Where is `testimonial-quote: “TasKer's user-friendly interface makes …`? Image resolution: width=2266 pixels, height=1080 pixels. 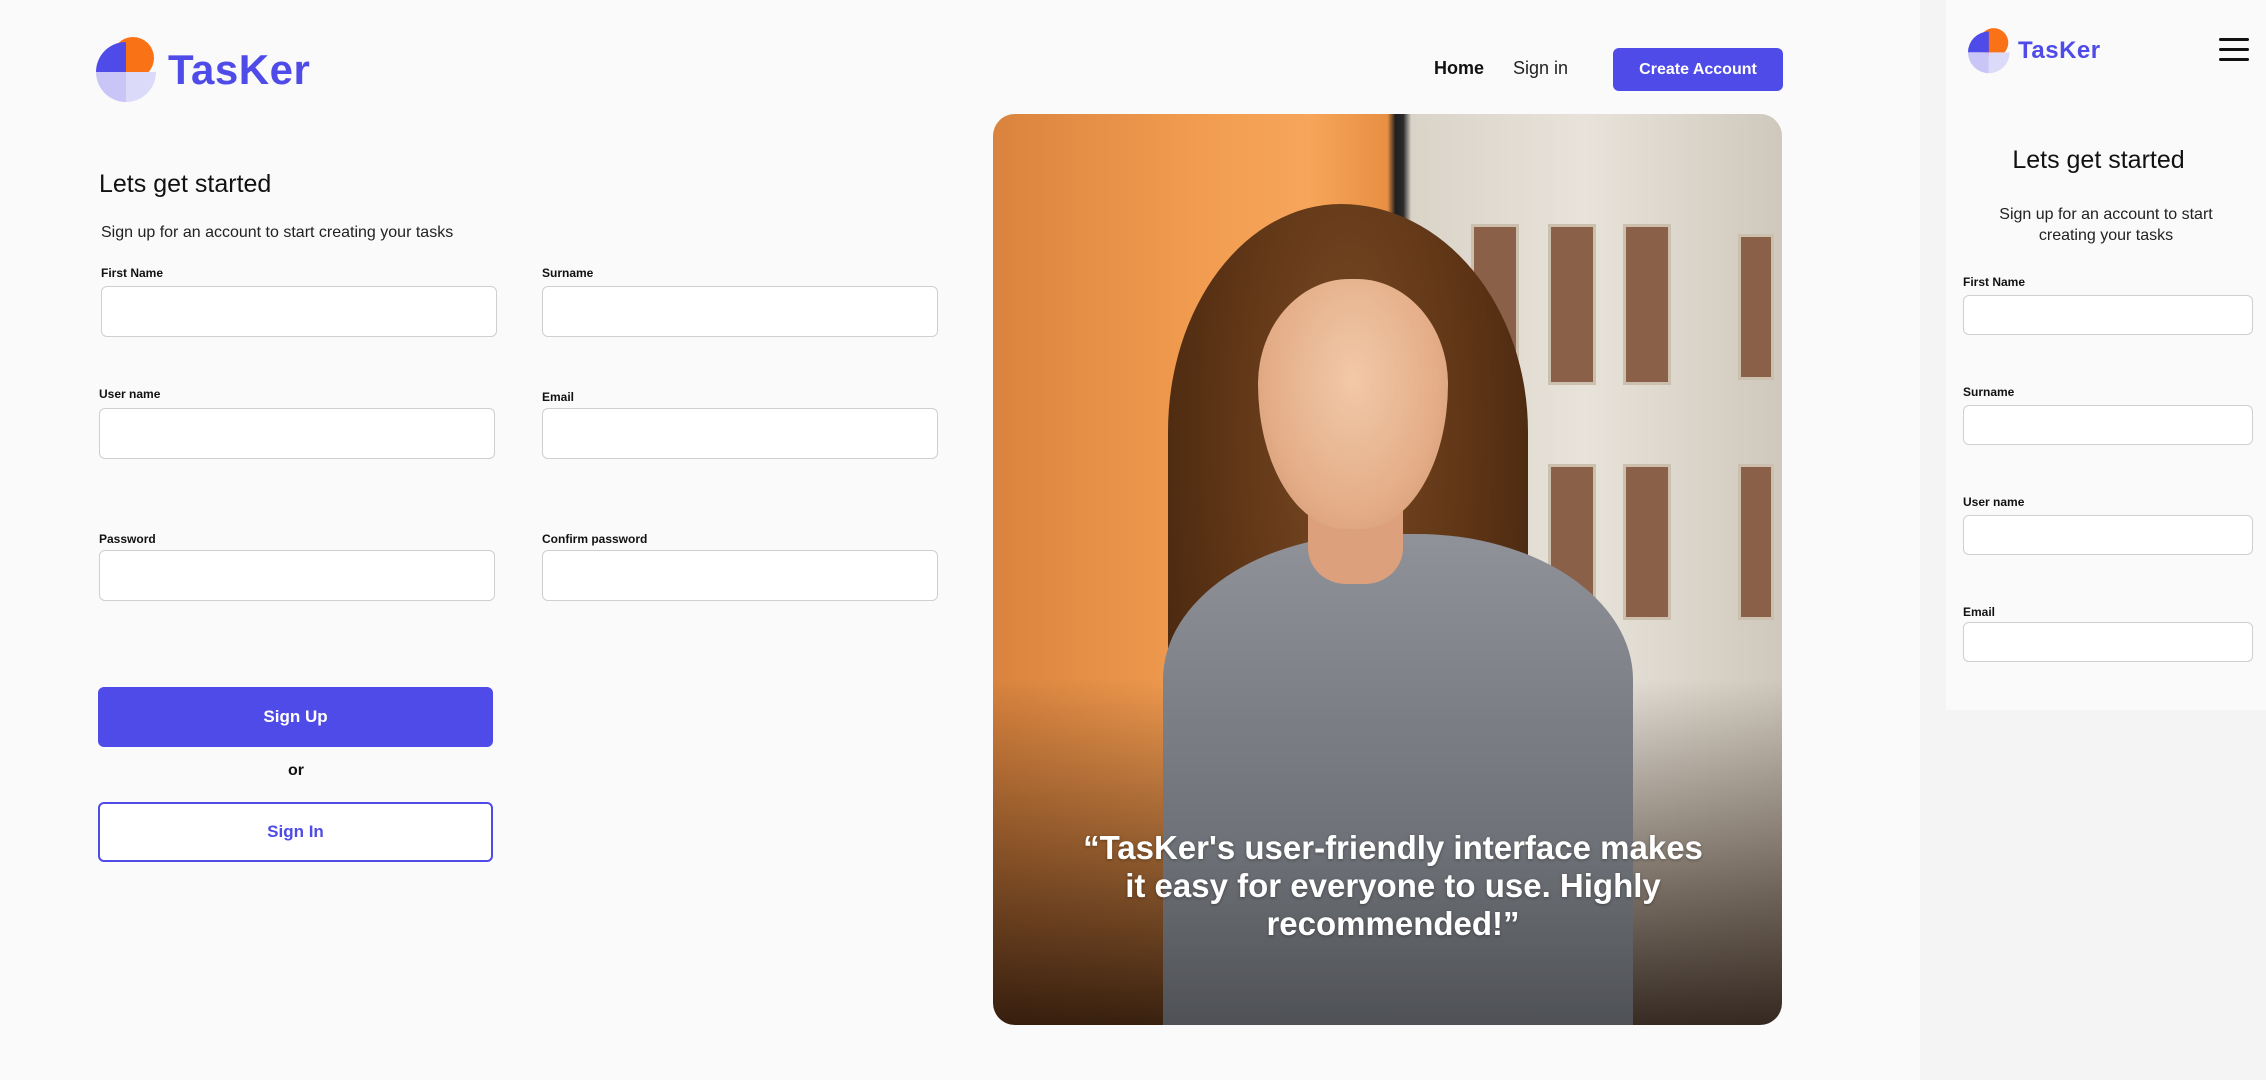 testimonial-quote: “TasKer's user-friendly interface makes … is located at coordinates (1393, 885).